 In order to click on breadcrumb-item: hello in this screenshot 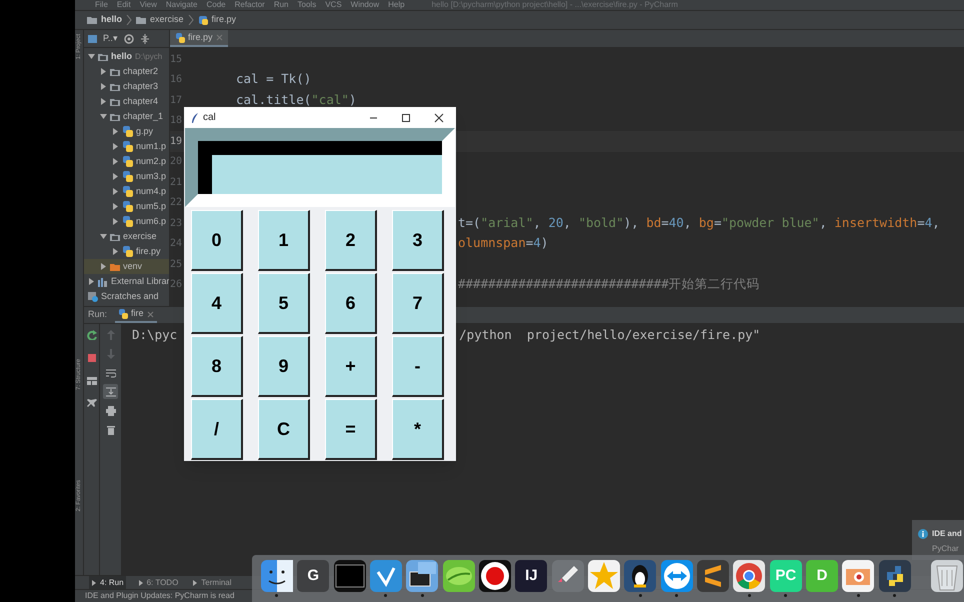, I will do `click(111, 20)`.